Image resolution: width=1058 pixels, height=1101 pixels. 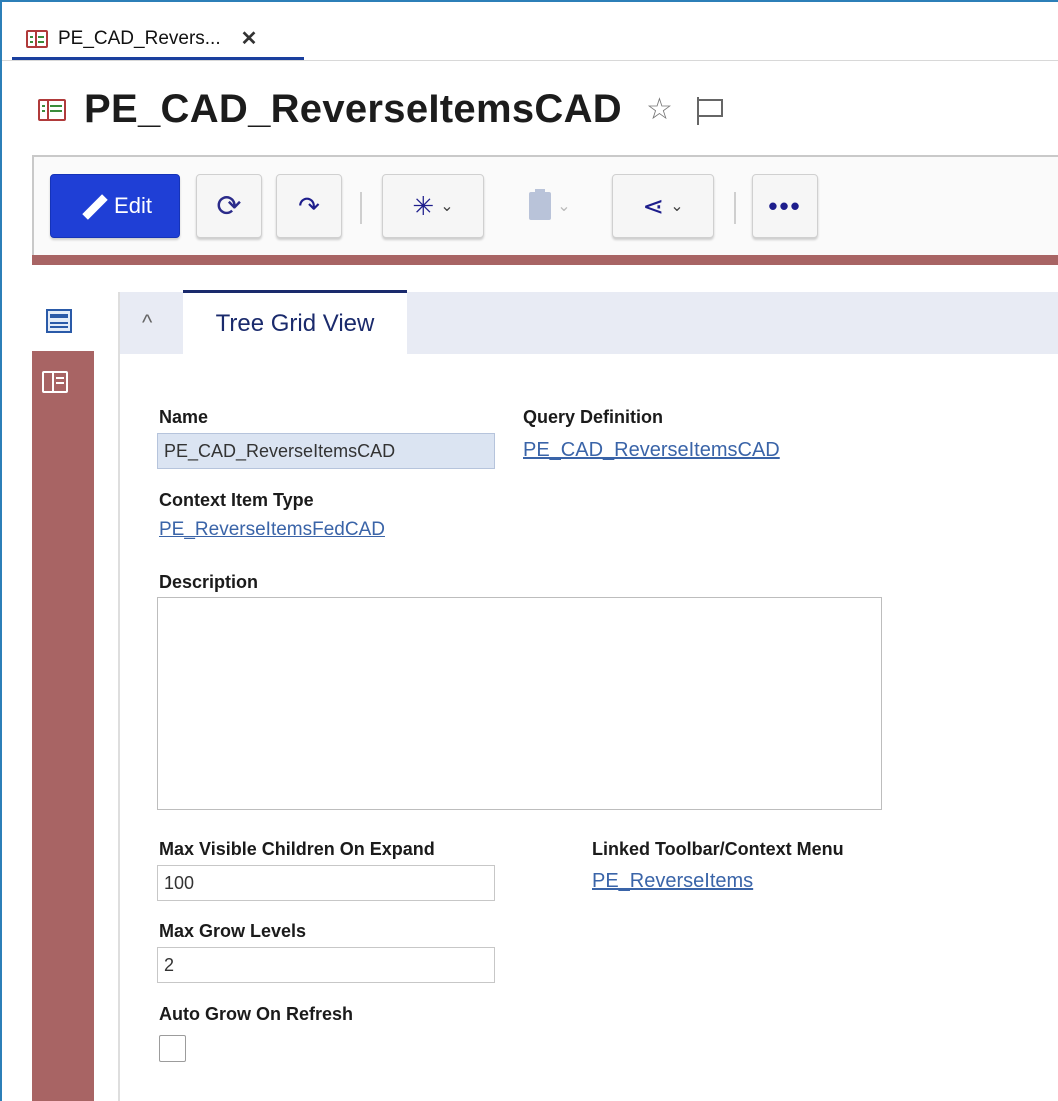 I want to click on name-field, so click(x=326, y=451).